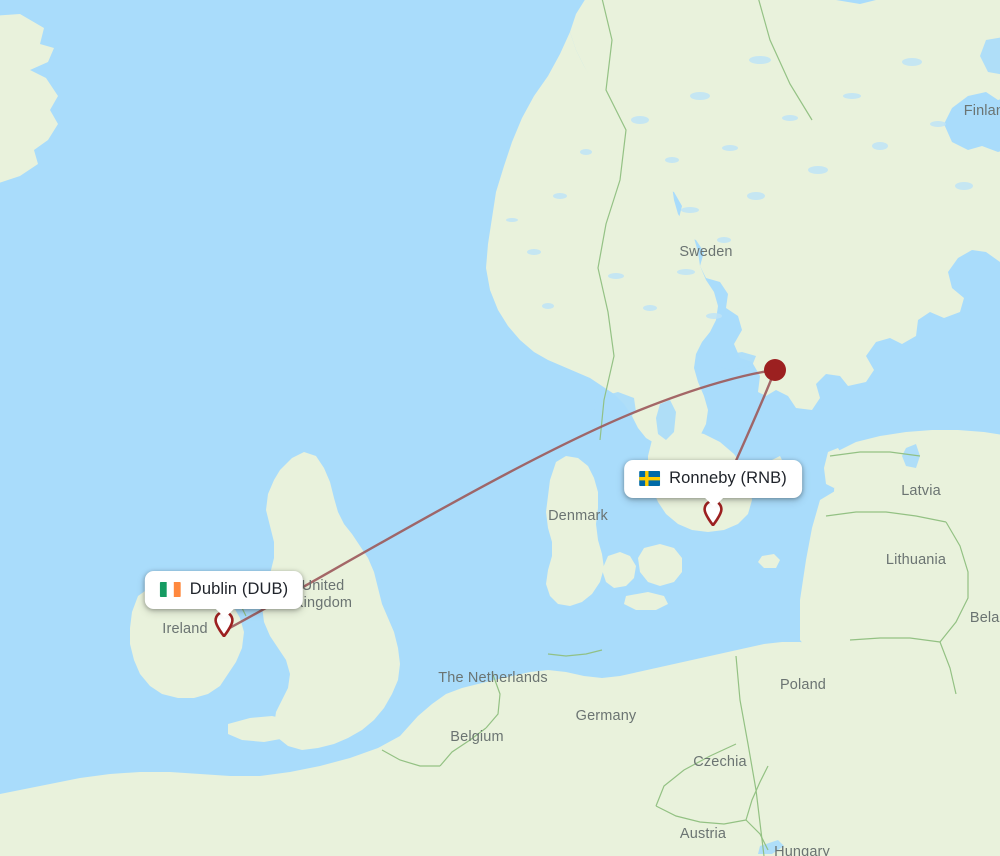 This screenshot has height=856, width=1000. I want to click on airport-tooltip-rnb: Ronneby (RNB), so click(713, 483).